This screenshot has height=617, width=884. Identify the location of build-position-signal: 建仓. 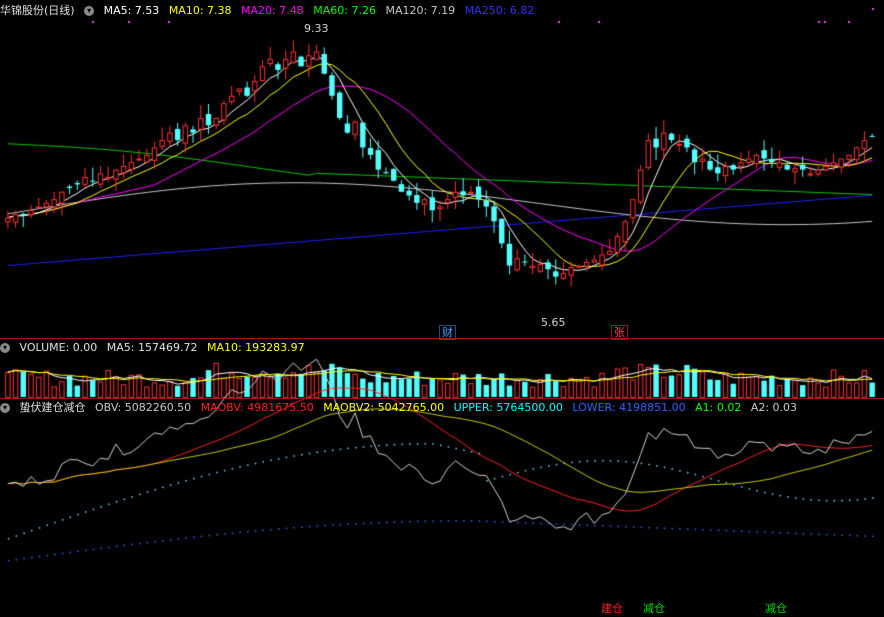
(612, 608).